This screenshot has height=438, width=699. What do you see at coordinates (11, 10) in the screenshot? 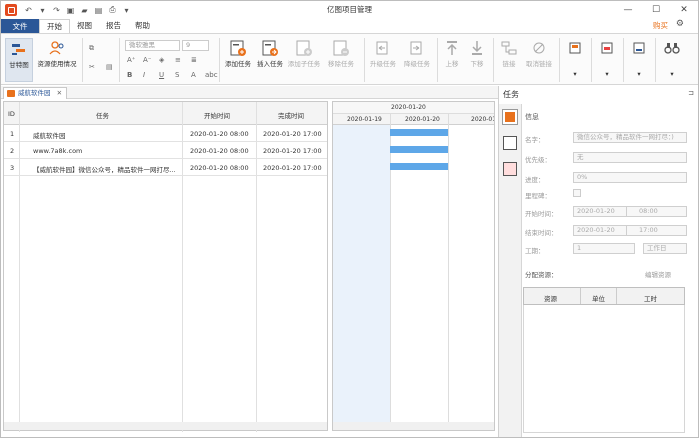
I see `app-logo-icon` at bounding box center [11, 10].